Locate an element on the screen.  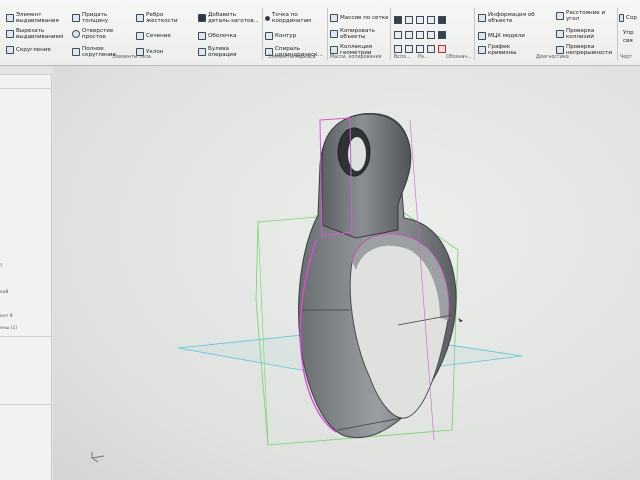
links-button: свя is located at coordinates (628, 41).